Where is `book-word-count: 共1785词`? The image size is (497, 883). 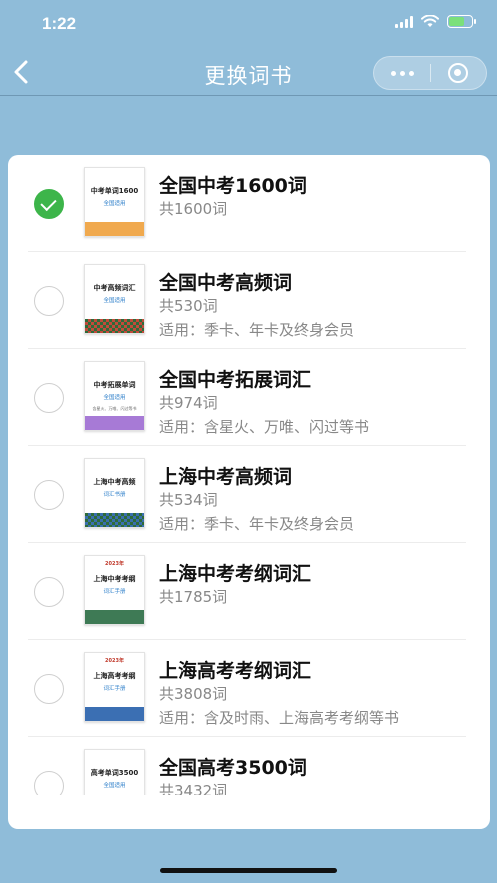
book-word-count: 共1785词 is located at coordinates (193, 597).